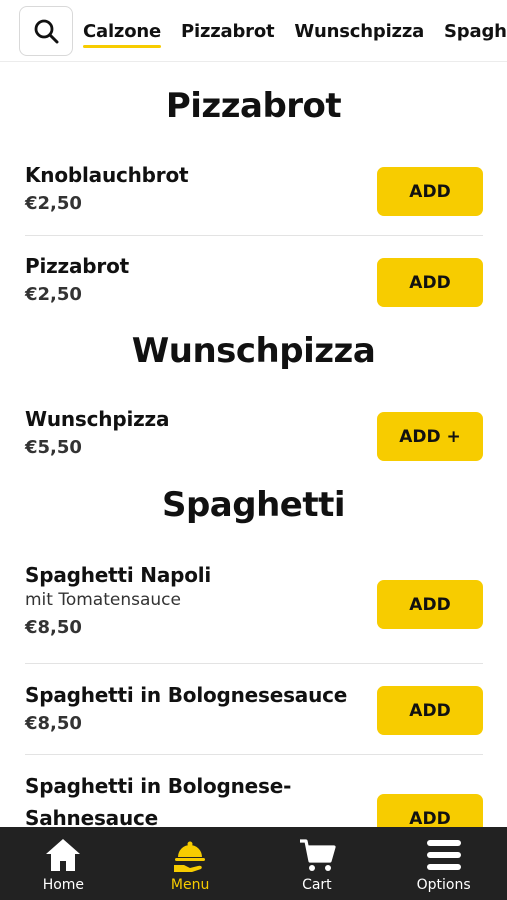 This screenshot has width=507, height=900. Describe the element at coordinates (317, 885) in the screenshot. I see `nav-label: Cart` at that location.